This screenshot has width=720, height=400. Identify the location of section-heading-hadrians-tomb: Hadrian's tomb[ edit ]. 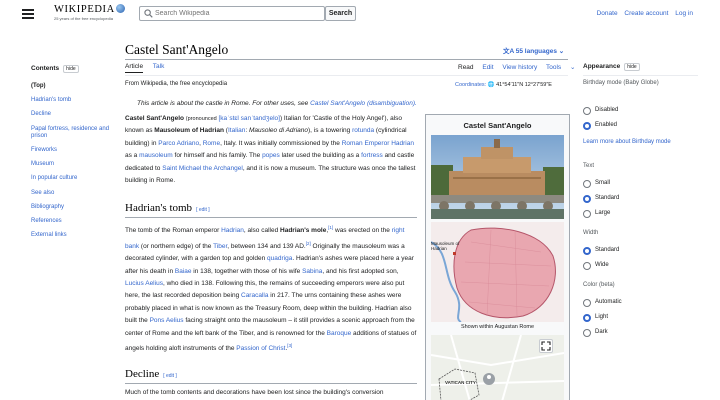
(167, 208).